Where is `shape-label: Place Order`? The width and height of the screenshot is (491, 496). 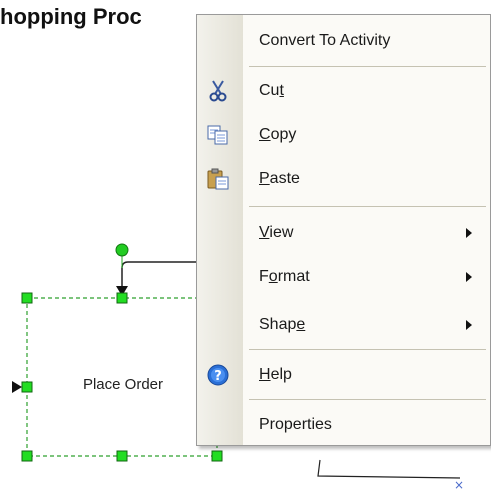 shape-label: Place Order is located at coordinates (123, 384).